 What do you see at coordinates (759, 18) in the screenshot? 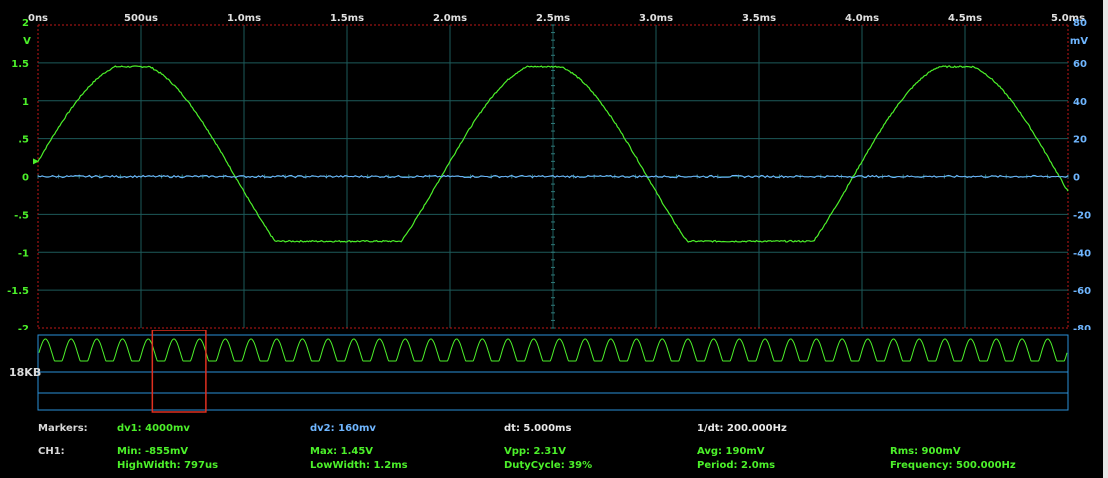
I see `x-tick-label: 3.5ms` at bounding box center [759, 18].